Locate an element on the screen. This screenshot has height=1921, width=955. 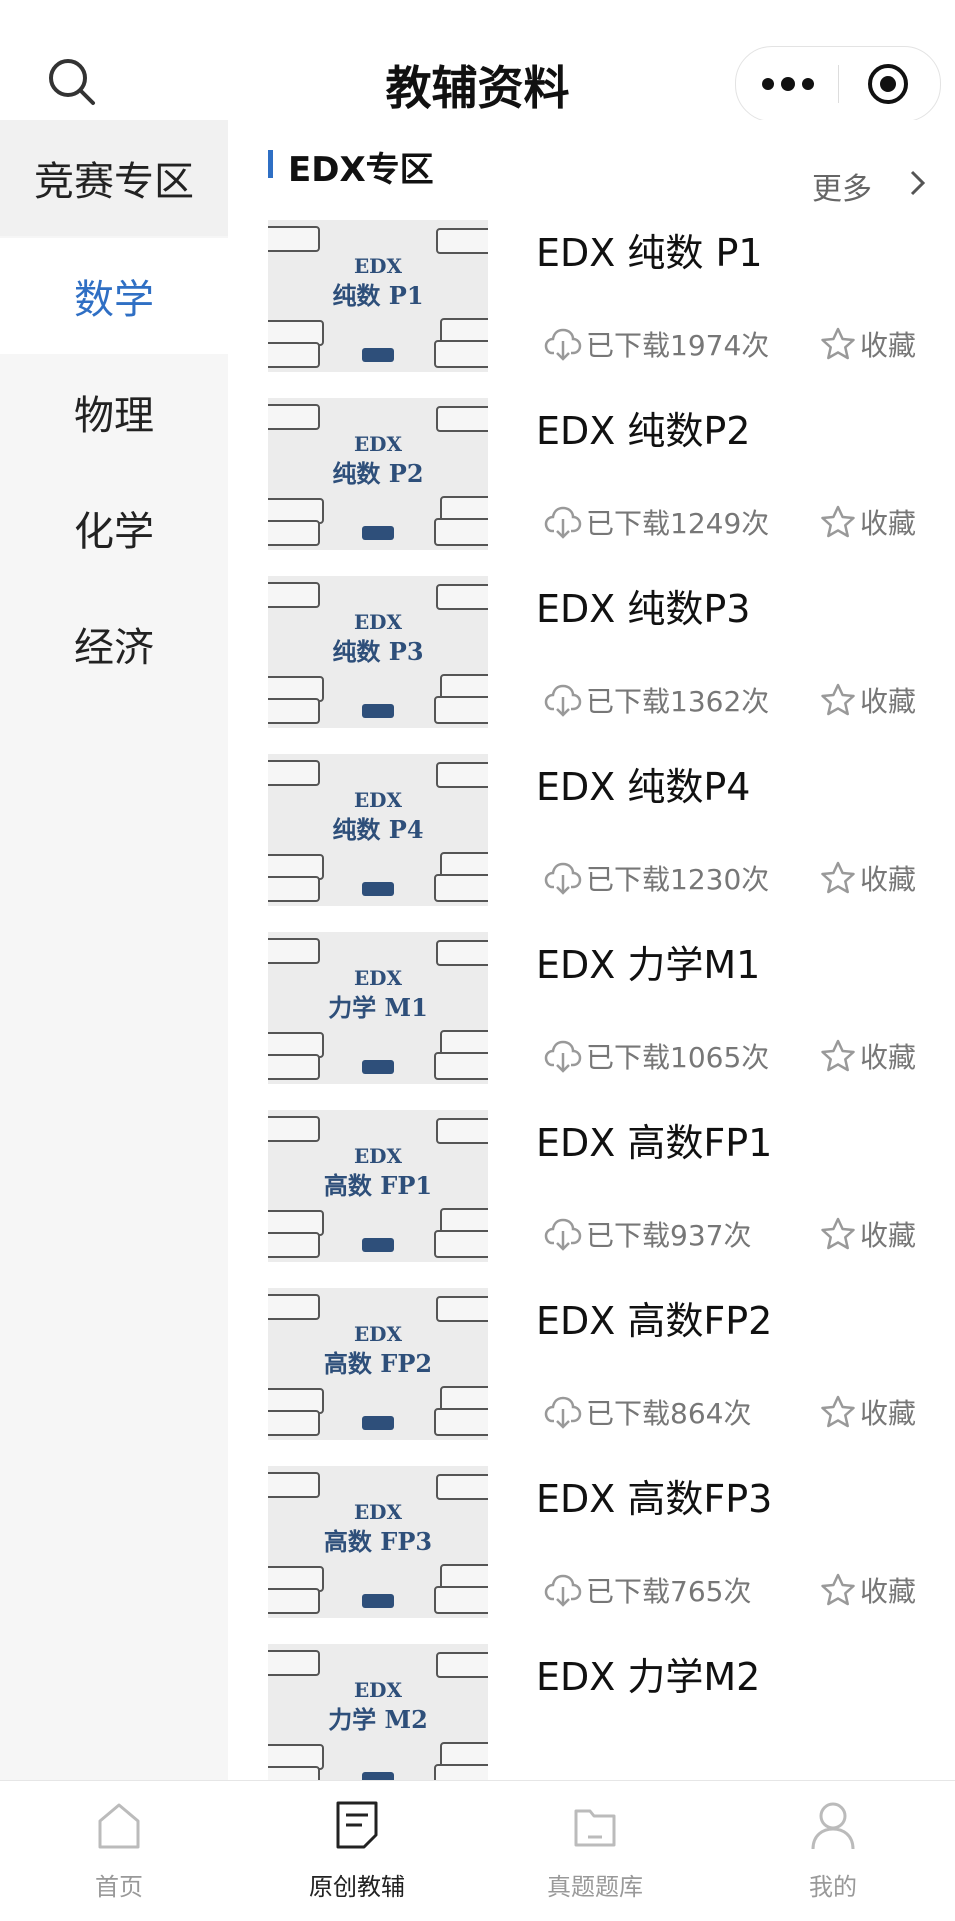
thumbnail-title-line2: 纯数 P1 is located at coordinates (378, 295).